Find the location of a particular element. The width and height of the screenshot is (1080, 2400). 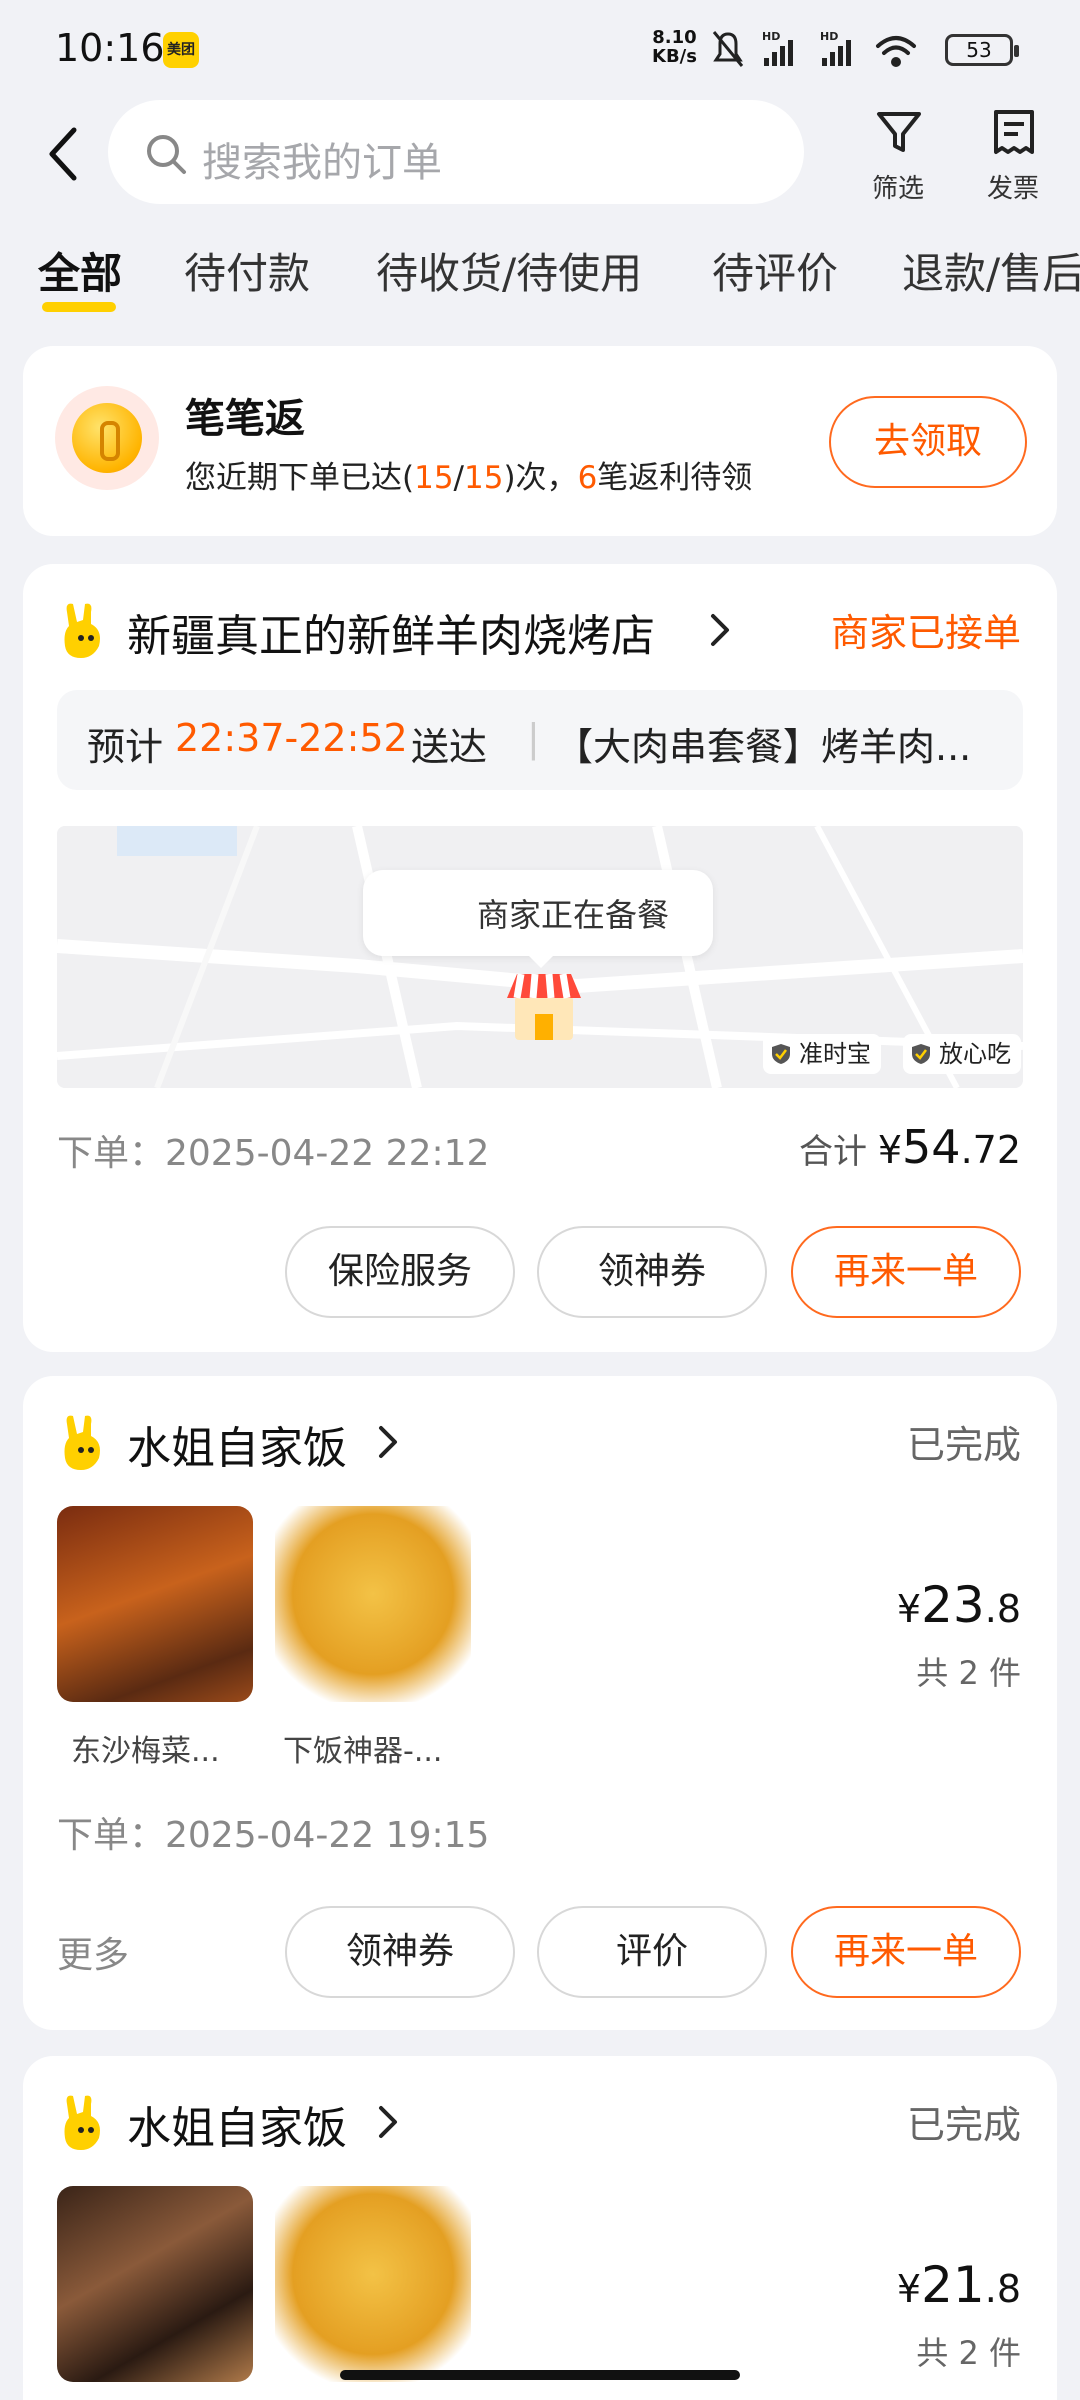

invoice-icon is located at coordinates (1014, 132).